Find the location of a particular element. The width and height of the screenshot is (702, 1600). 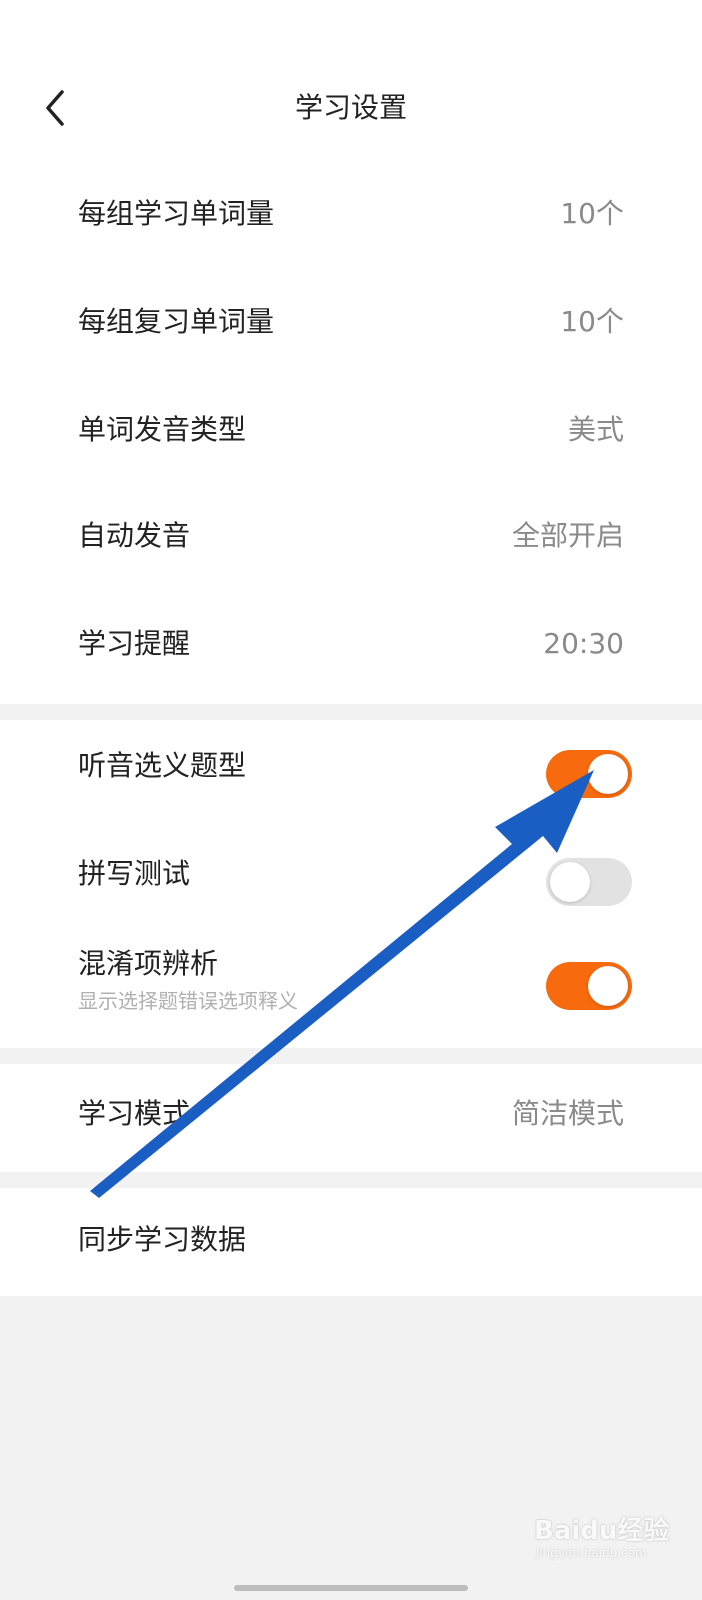

setting-sublabel: 显示选择题错误选项释义 is located at coordinates (188, 1001).